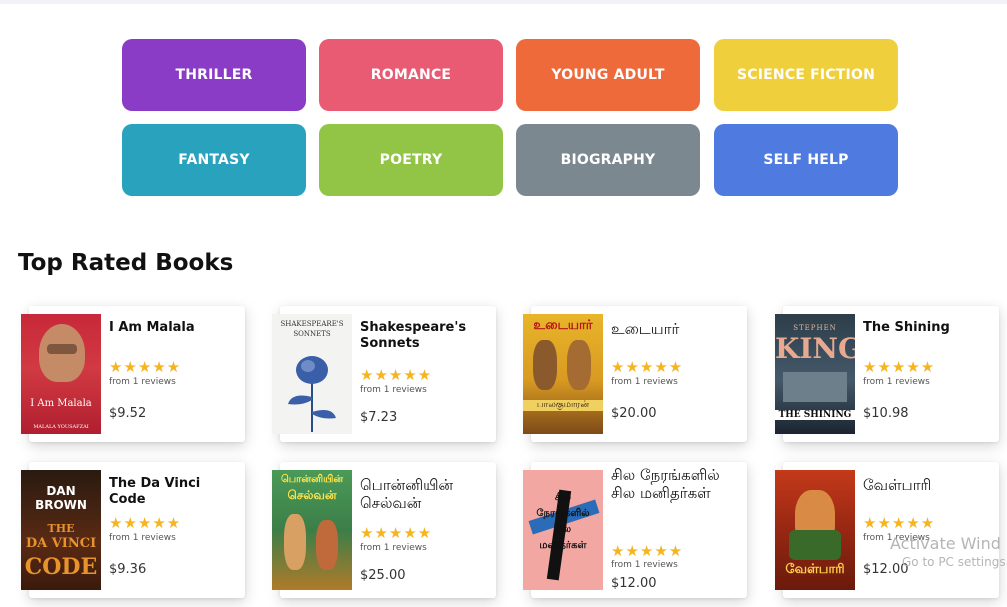  What do you see at coordinates (379, 417) in the screenshot?
I see `book-price: $7.23` at bounding box center [379, 417].